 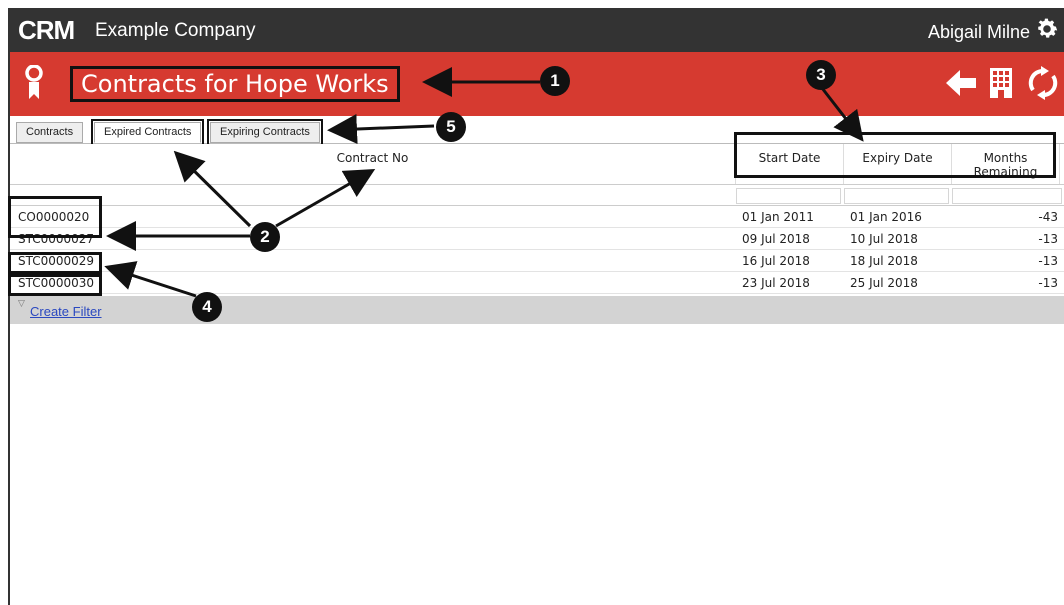 What do you see at coordinates (884, 261) in the screenshot?
I see `expiry-date-cell: 18 Jul 2018` at bounding box center [884, 261].